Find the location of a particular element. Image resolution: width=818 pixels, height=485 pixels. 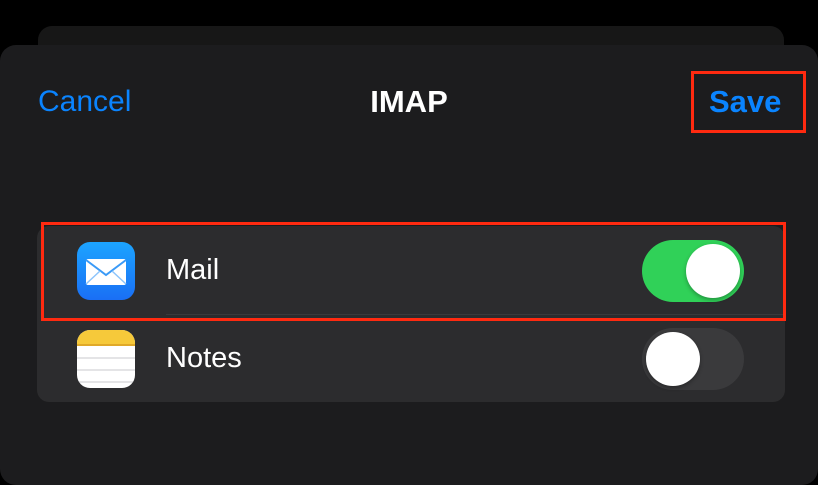

notes-label: Notes is located at coordinates (204, 358).